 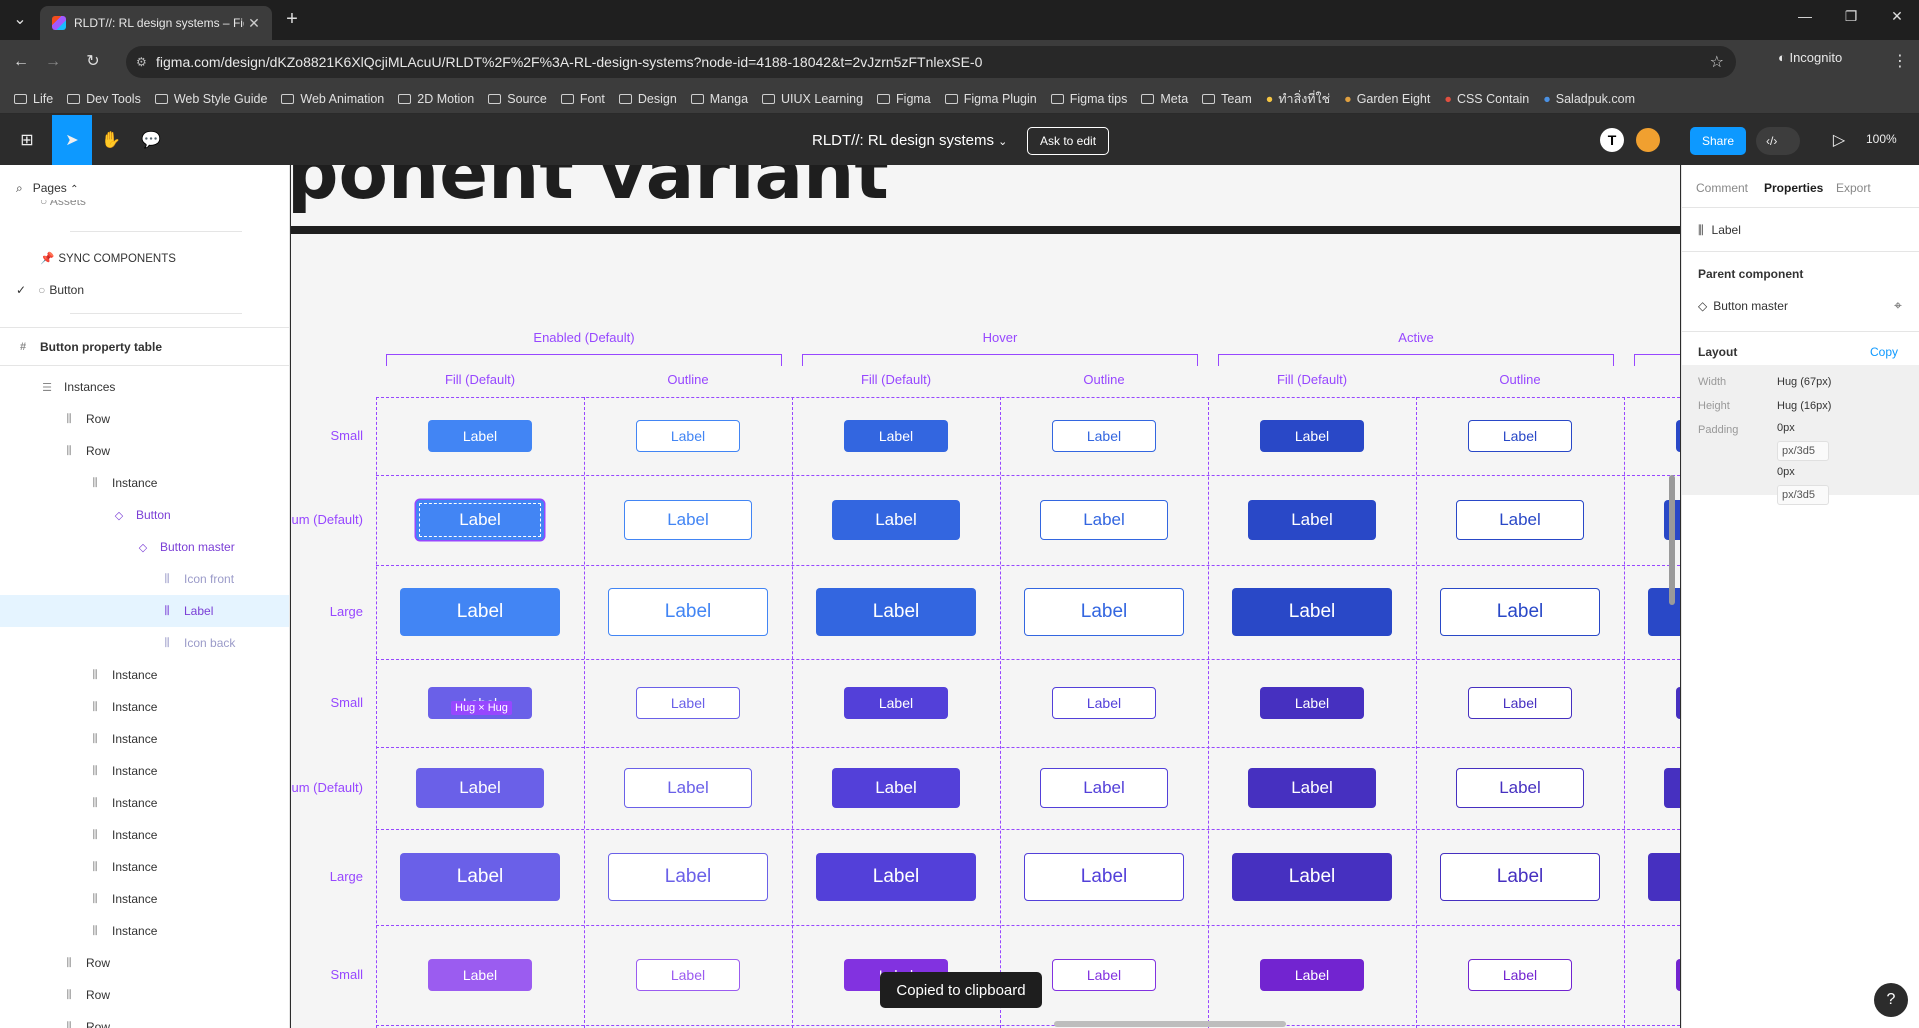 I want to click on bookmark-star-icon: ☆, so click(x=1717, y=62).